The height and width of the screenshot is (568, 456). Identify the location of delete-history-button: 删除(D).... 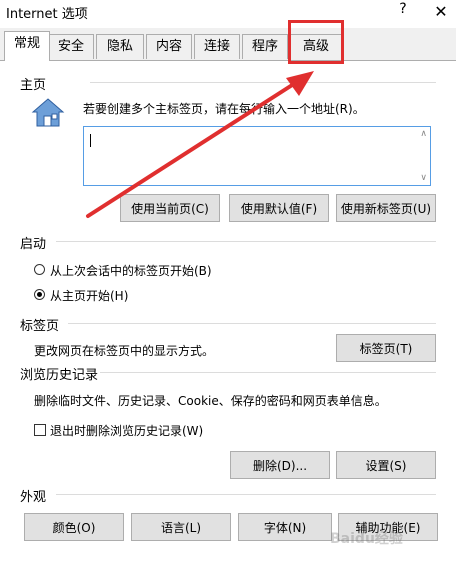
(280, 465).